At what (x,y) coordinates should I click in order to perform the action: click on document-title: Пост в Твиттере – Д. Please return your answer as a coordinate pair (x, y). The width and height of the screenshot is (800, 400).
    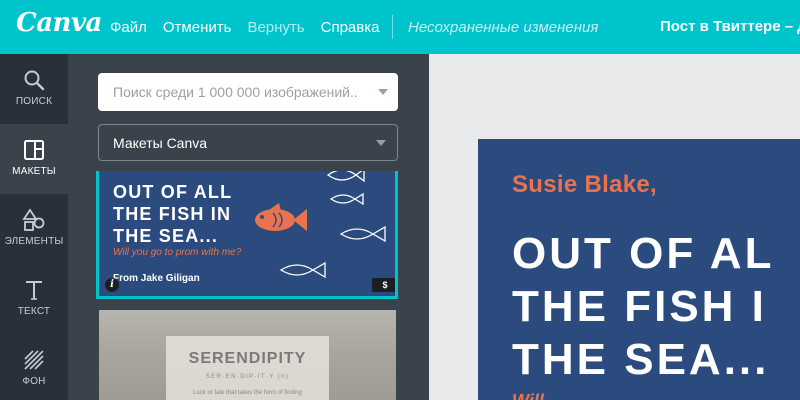
    Looking at the image, I should click on (730, 26).